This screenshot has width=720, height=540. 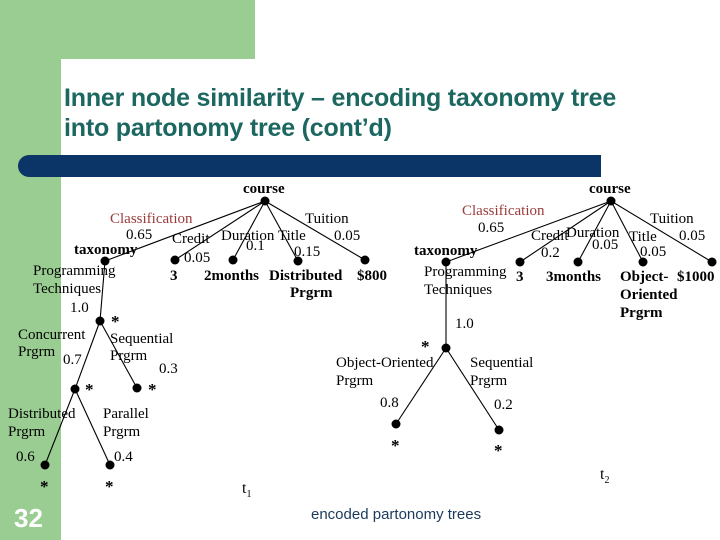 I want to click on left-edge-progtech-line2: Techniques, so click(x=67, y=289).